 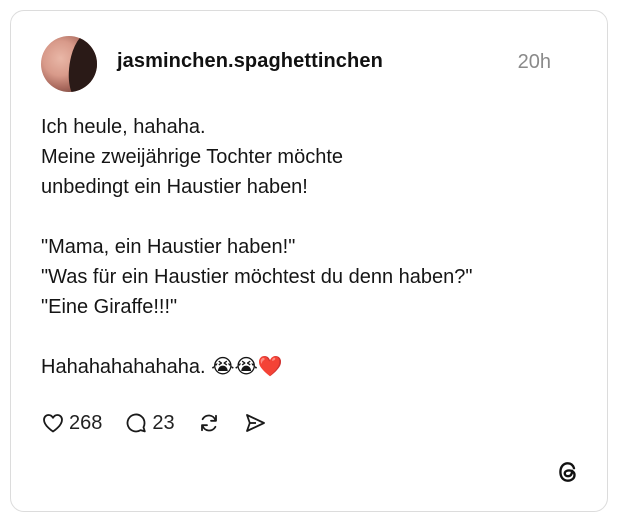 I want to click on action-bar: 268 23, so click(x=165, y=423).